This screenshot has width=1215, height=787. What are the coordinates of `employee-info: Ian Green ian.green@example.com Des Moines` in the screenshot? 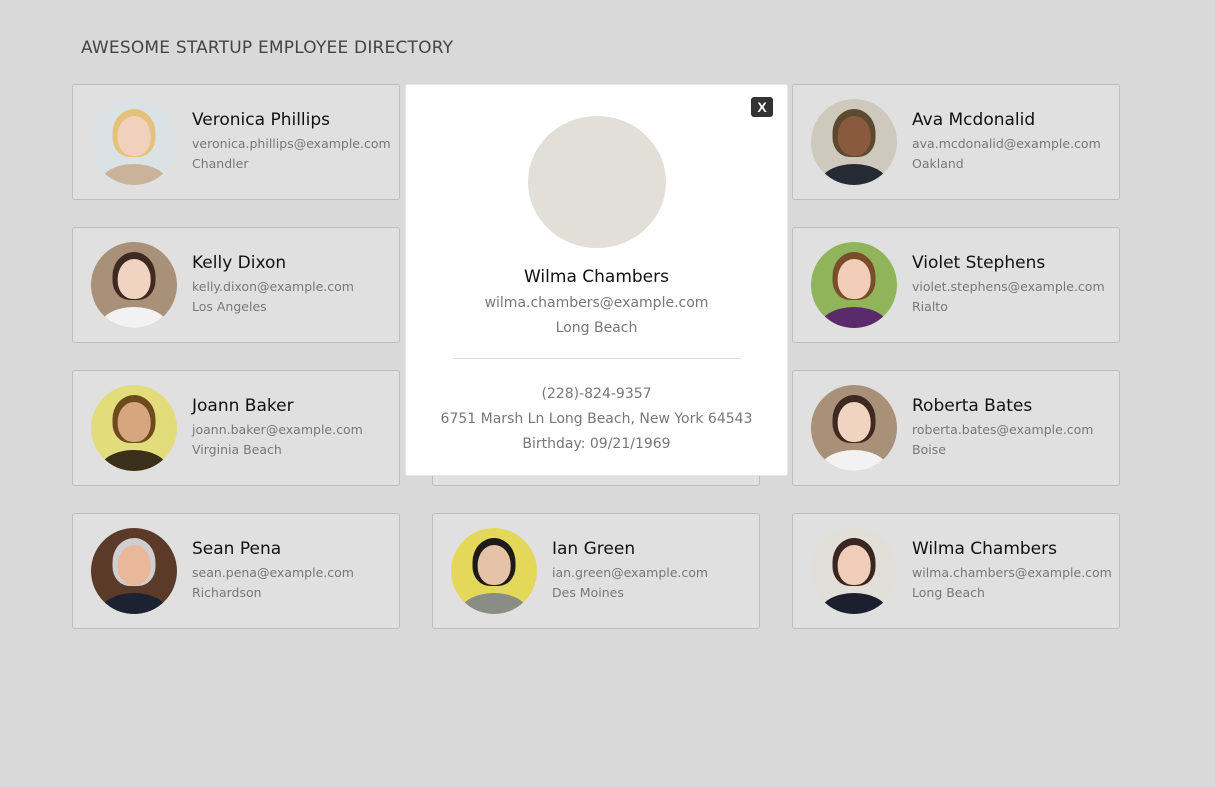 It's located at (630, 571).